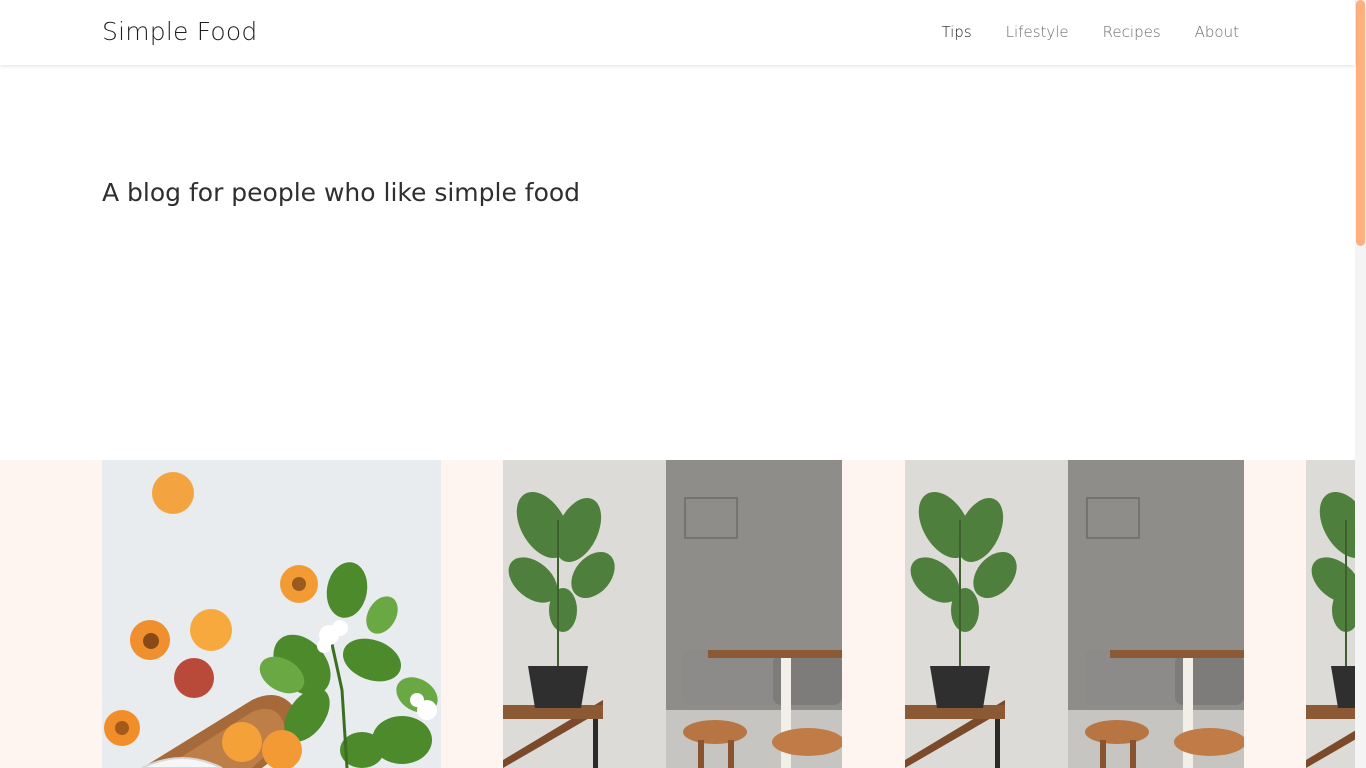  What do you see at coordinates (956, 32) in the screenshot?
I see `nav-item-tips: Tips` at bounding box center [956, 32].